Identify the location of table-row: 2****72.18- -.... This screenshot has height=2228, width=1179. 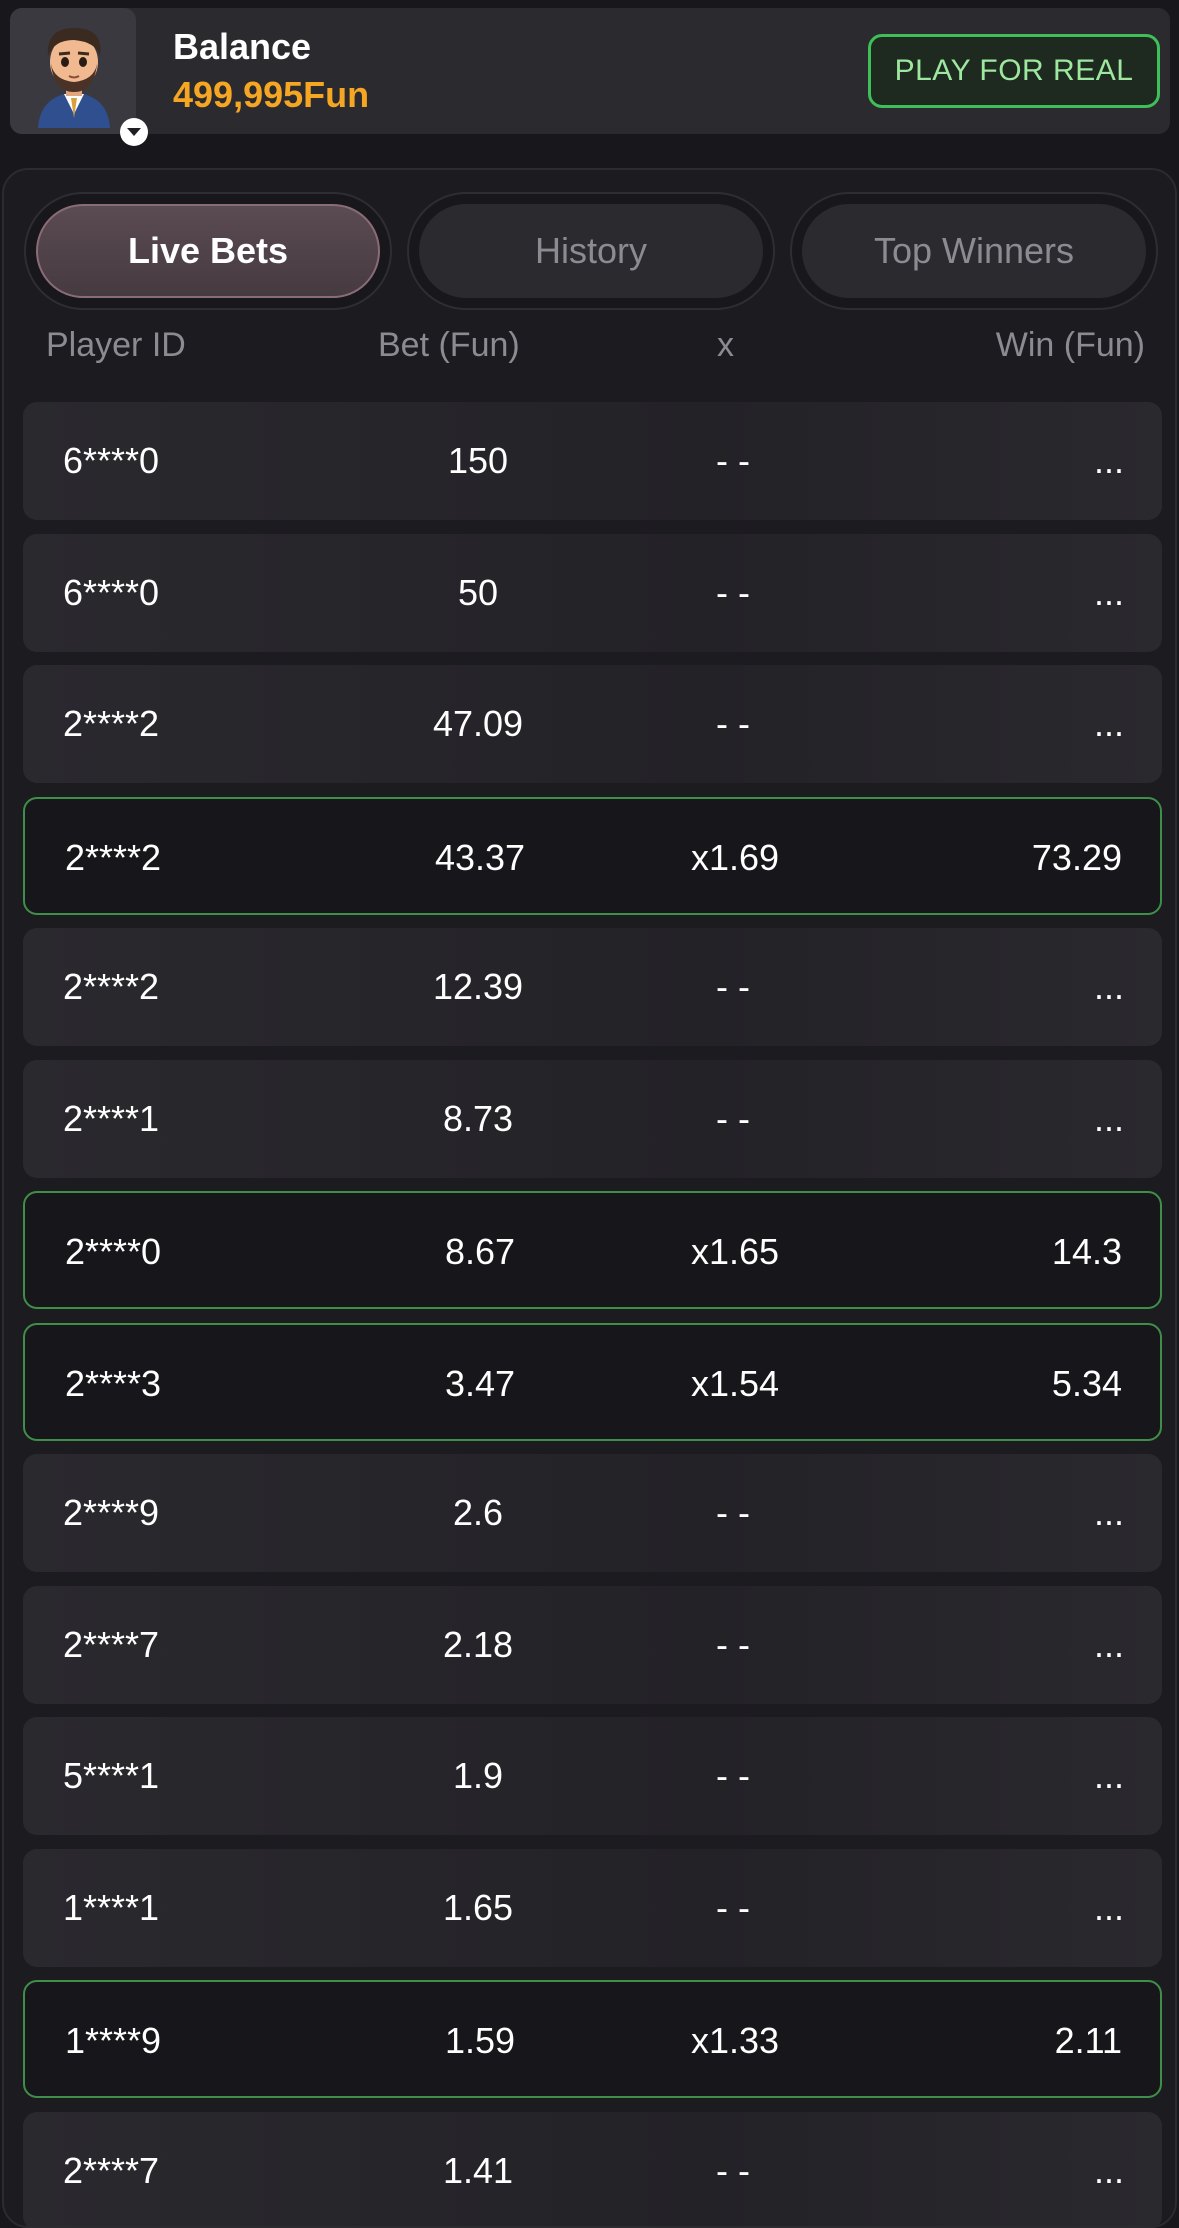
(592, 1645).